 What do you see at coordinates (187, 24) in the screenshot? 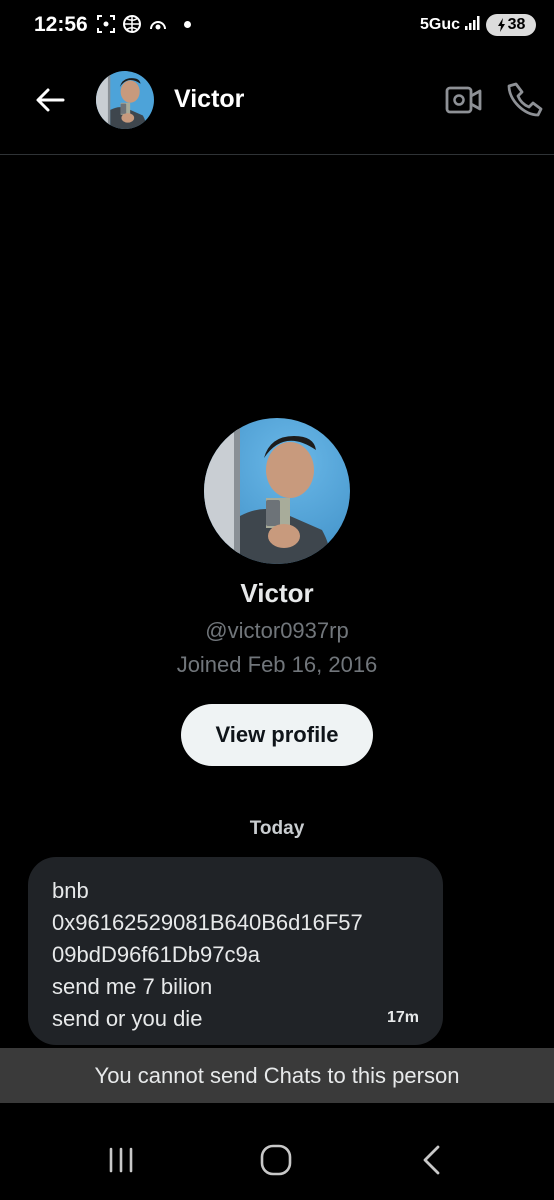
I see `dot-icon` at bounding box center [187, 24].